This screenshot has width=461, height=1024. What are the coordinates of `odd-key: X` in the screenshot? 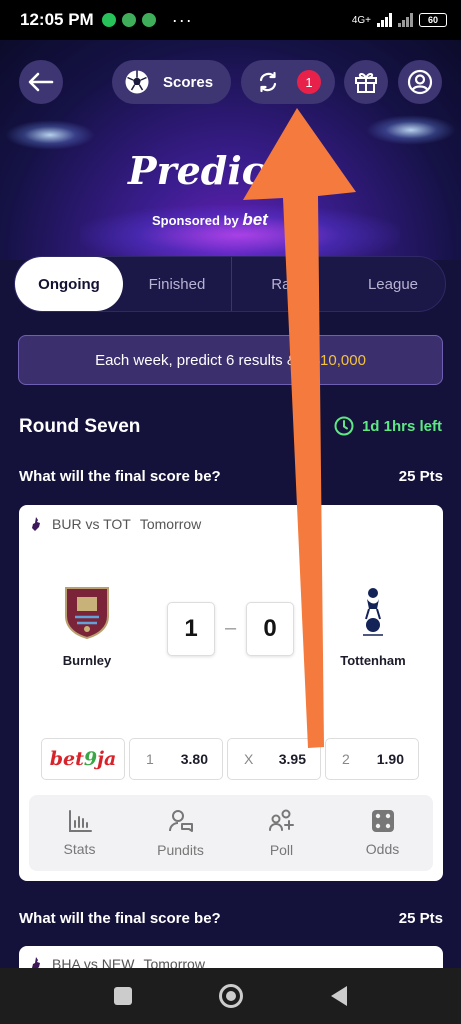 It's located at (249, 759).